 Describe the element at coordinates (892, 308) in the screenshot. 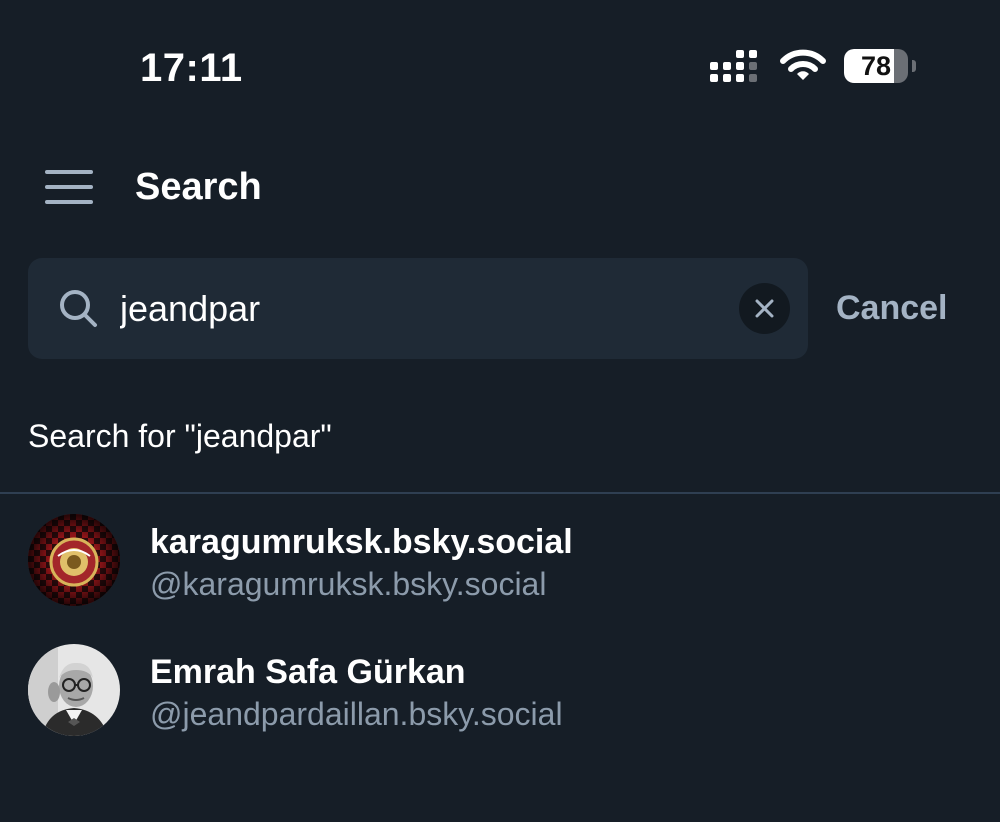

I see `cancel-button: Cancel` at that location.